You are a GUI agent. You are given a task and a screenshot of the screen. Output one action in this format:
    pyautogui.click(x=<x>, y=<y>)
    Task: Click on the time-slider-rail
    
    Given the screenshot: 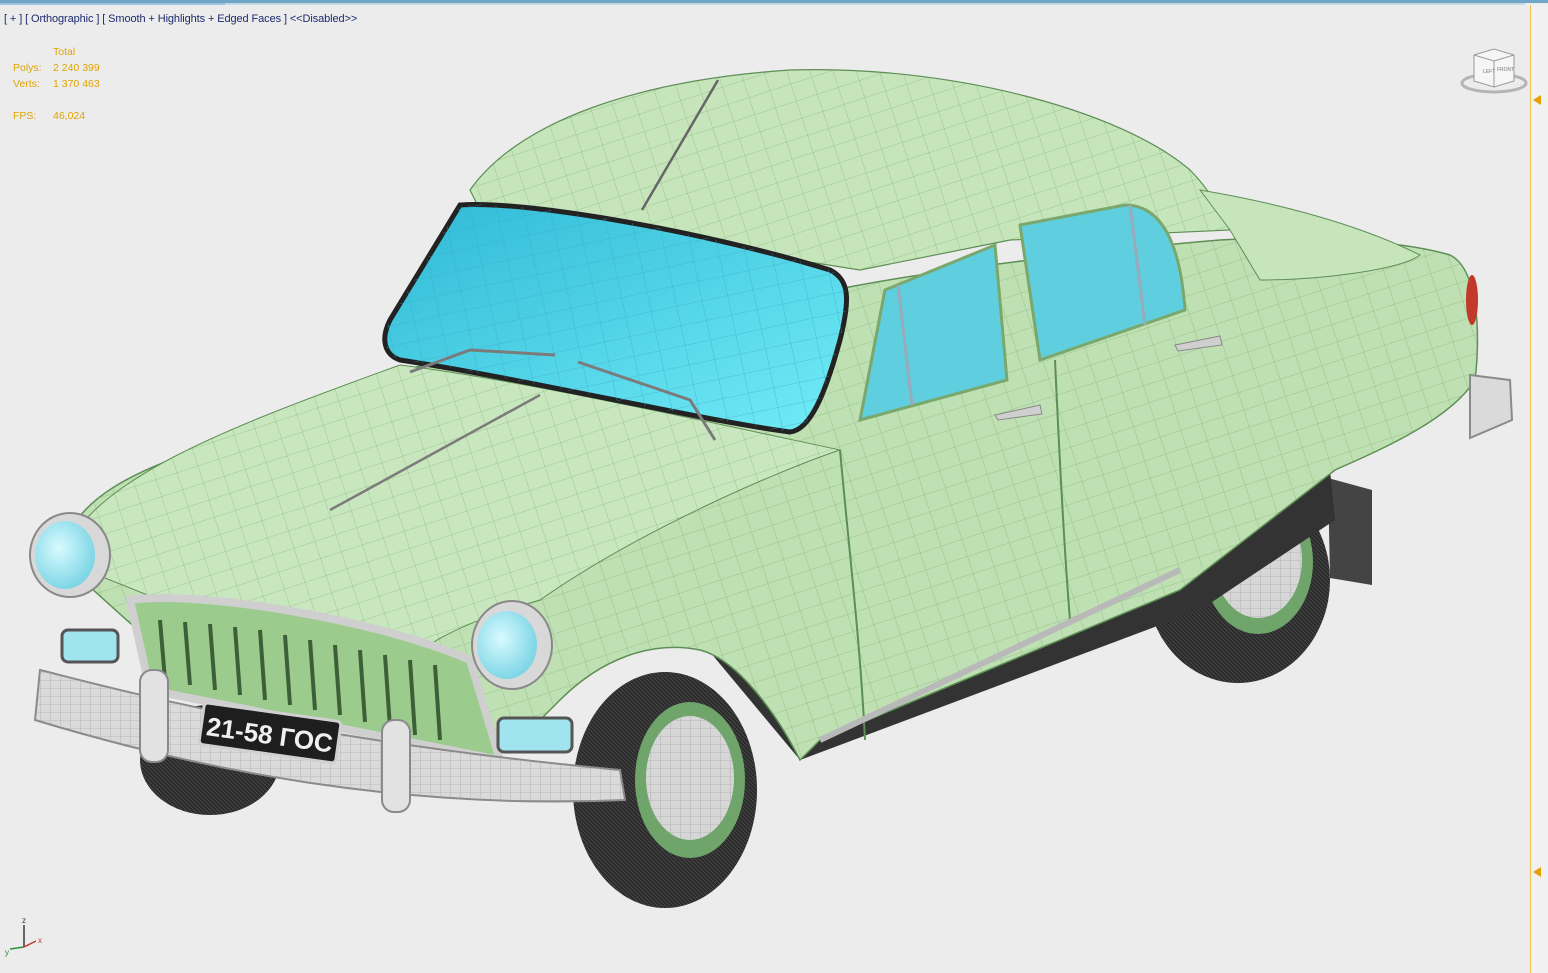 What is the action you would take?
    pyautogui.click(x=1539, y=489)
    